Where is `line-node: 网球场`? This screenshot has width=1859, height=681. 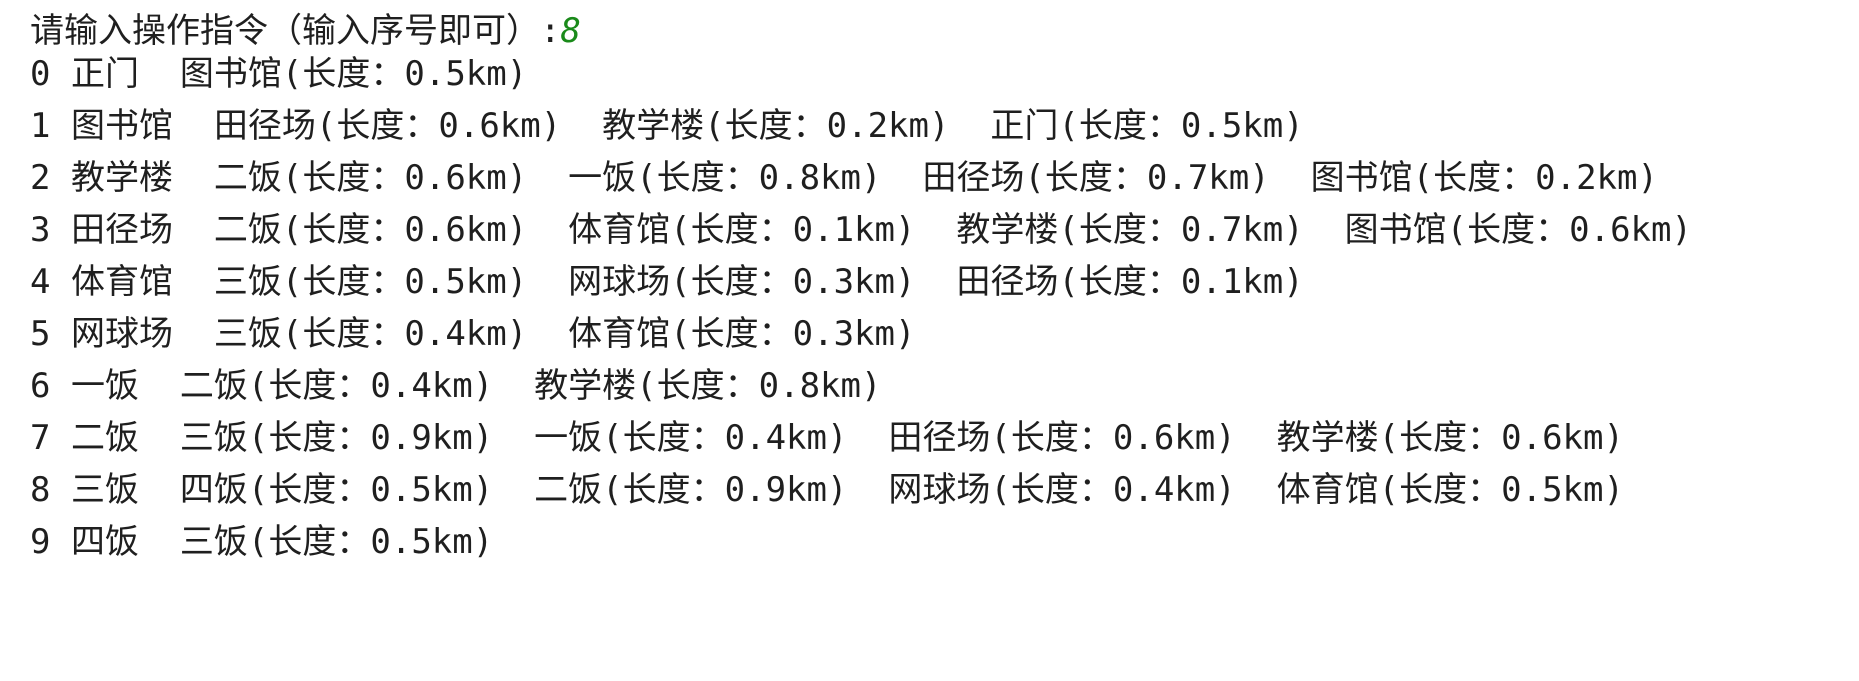
line-node: 网球场 is located at coordinates (121, 334).